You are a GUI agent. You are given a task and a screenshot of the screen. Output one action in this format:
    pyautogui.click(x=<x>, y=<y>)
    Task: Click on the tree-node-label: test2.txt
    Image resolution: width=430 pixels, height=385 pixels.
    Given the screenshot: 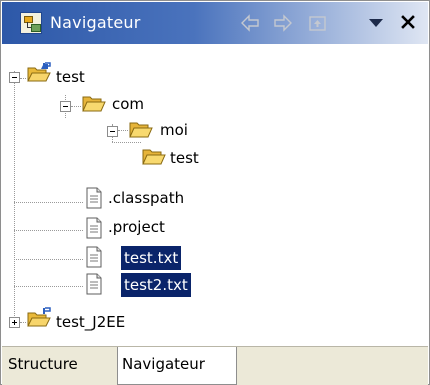 What is the action you would take?
    pyautogui.click(x=156, y=285)
    